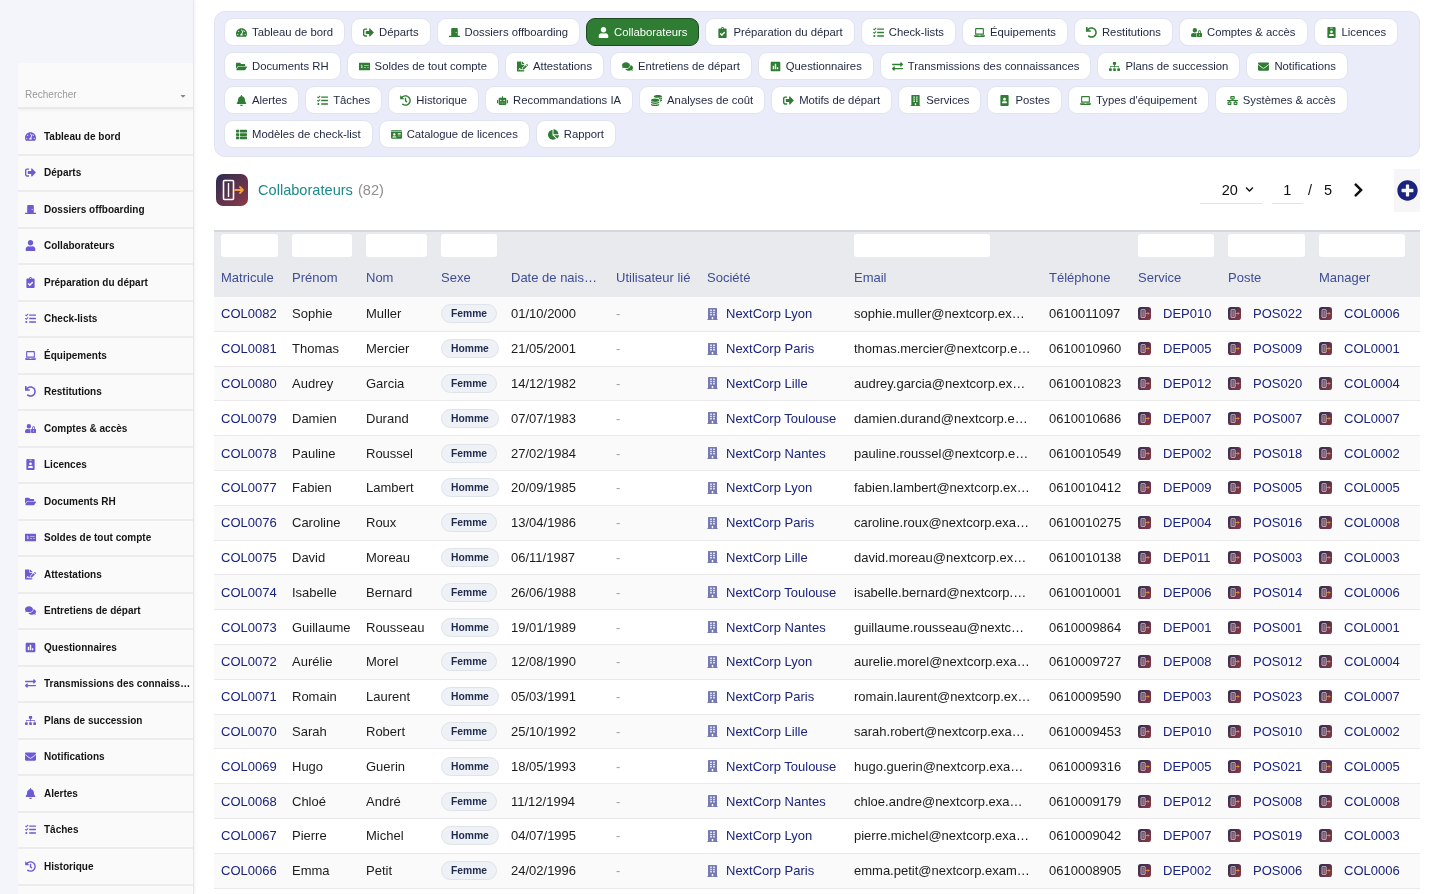  What do you see at coordinates (1407, 190) in the screenshot?
I see `add-button` at bounding box center [1407, 190].